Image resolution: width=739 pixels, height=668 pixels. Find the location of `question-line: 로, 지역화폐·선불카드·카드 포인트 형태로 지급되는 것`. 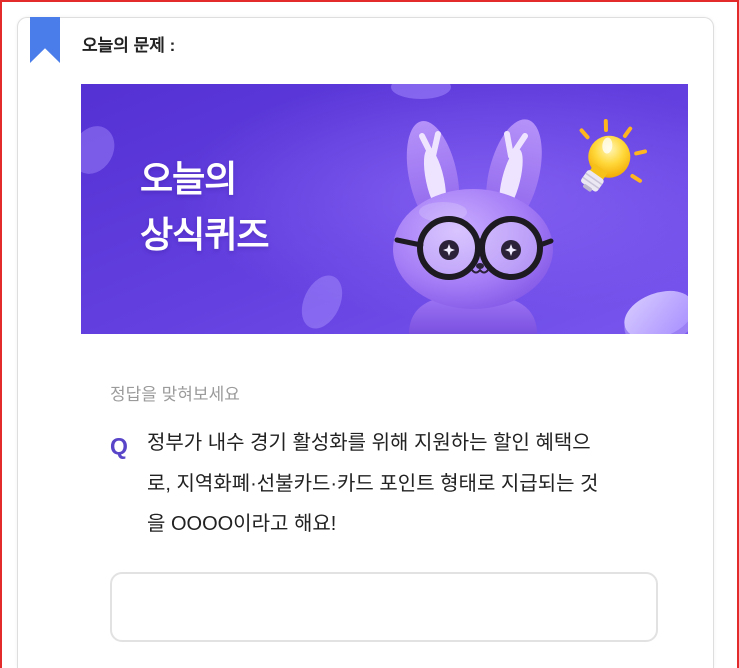

question-line: 로, 지역화폐·선불카드·카드 포인트 형태로 지급되는 것 is located at coordinates (373, 483).